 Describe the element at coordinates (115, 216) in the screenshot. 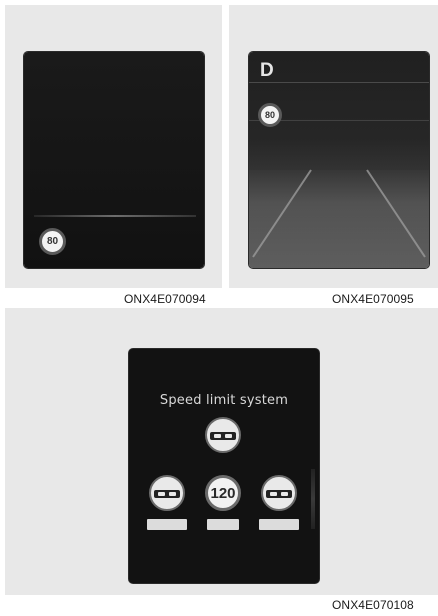

I see `horizon-line` at that location.